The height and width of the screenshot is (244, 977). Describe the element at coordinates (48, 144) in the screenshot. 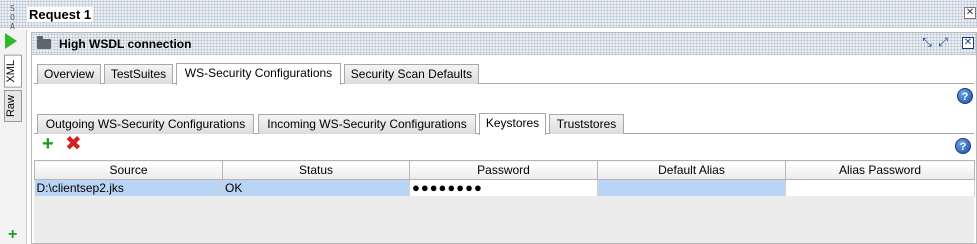

I see `add-keystore-icon: +` at that location.